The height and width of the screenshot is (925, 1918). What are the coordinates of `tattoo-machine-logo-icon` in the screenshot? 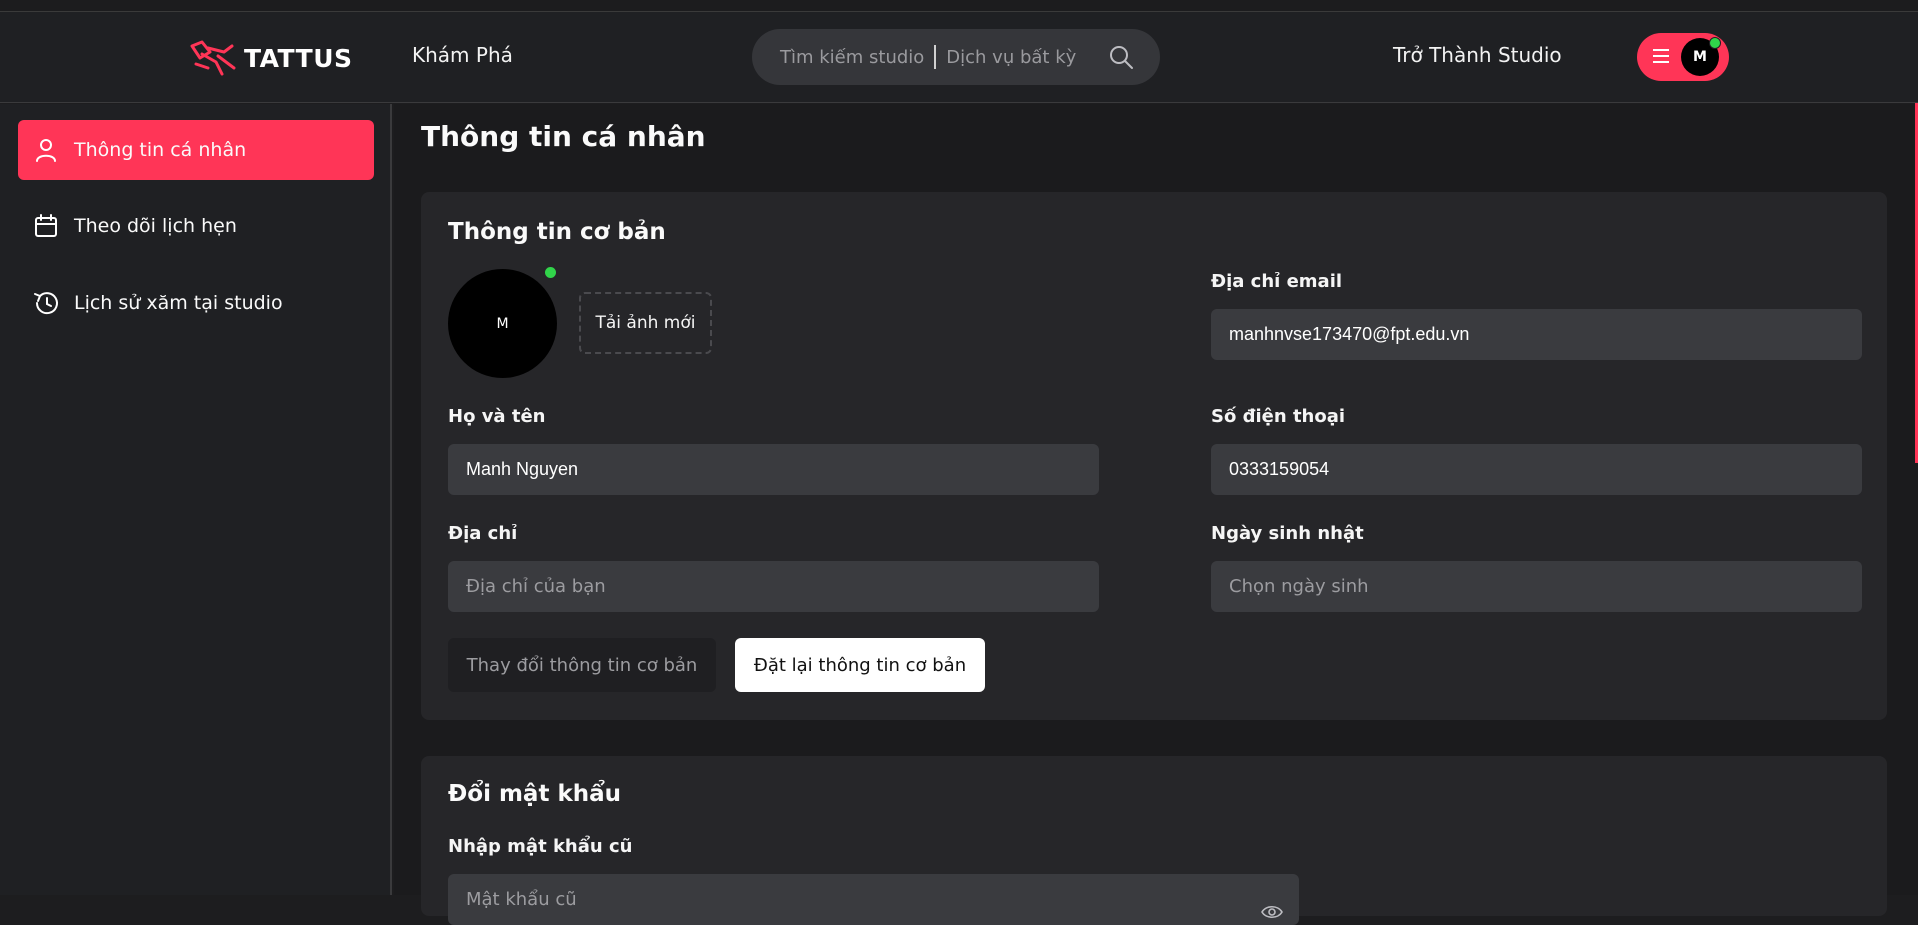 It's located at (213, 58).